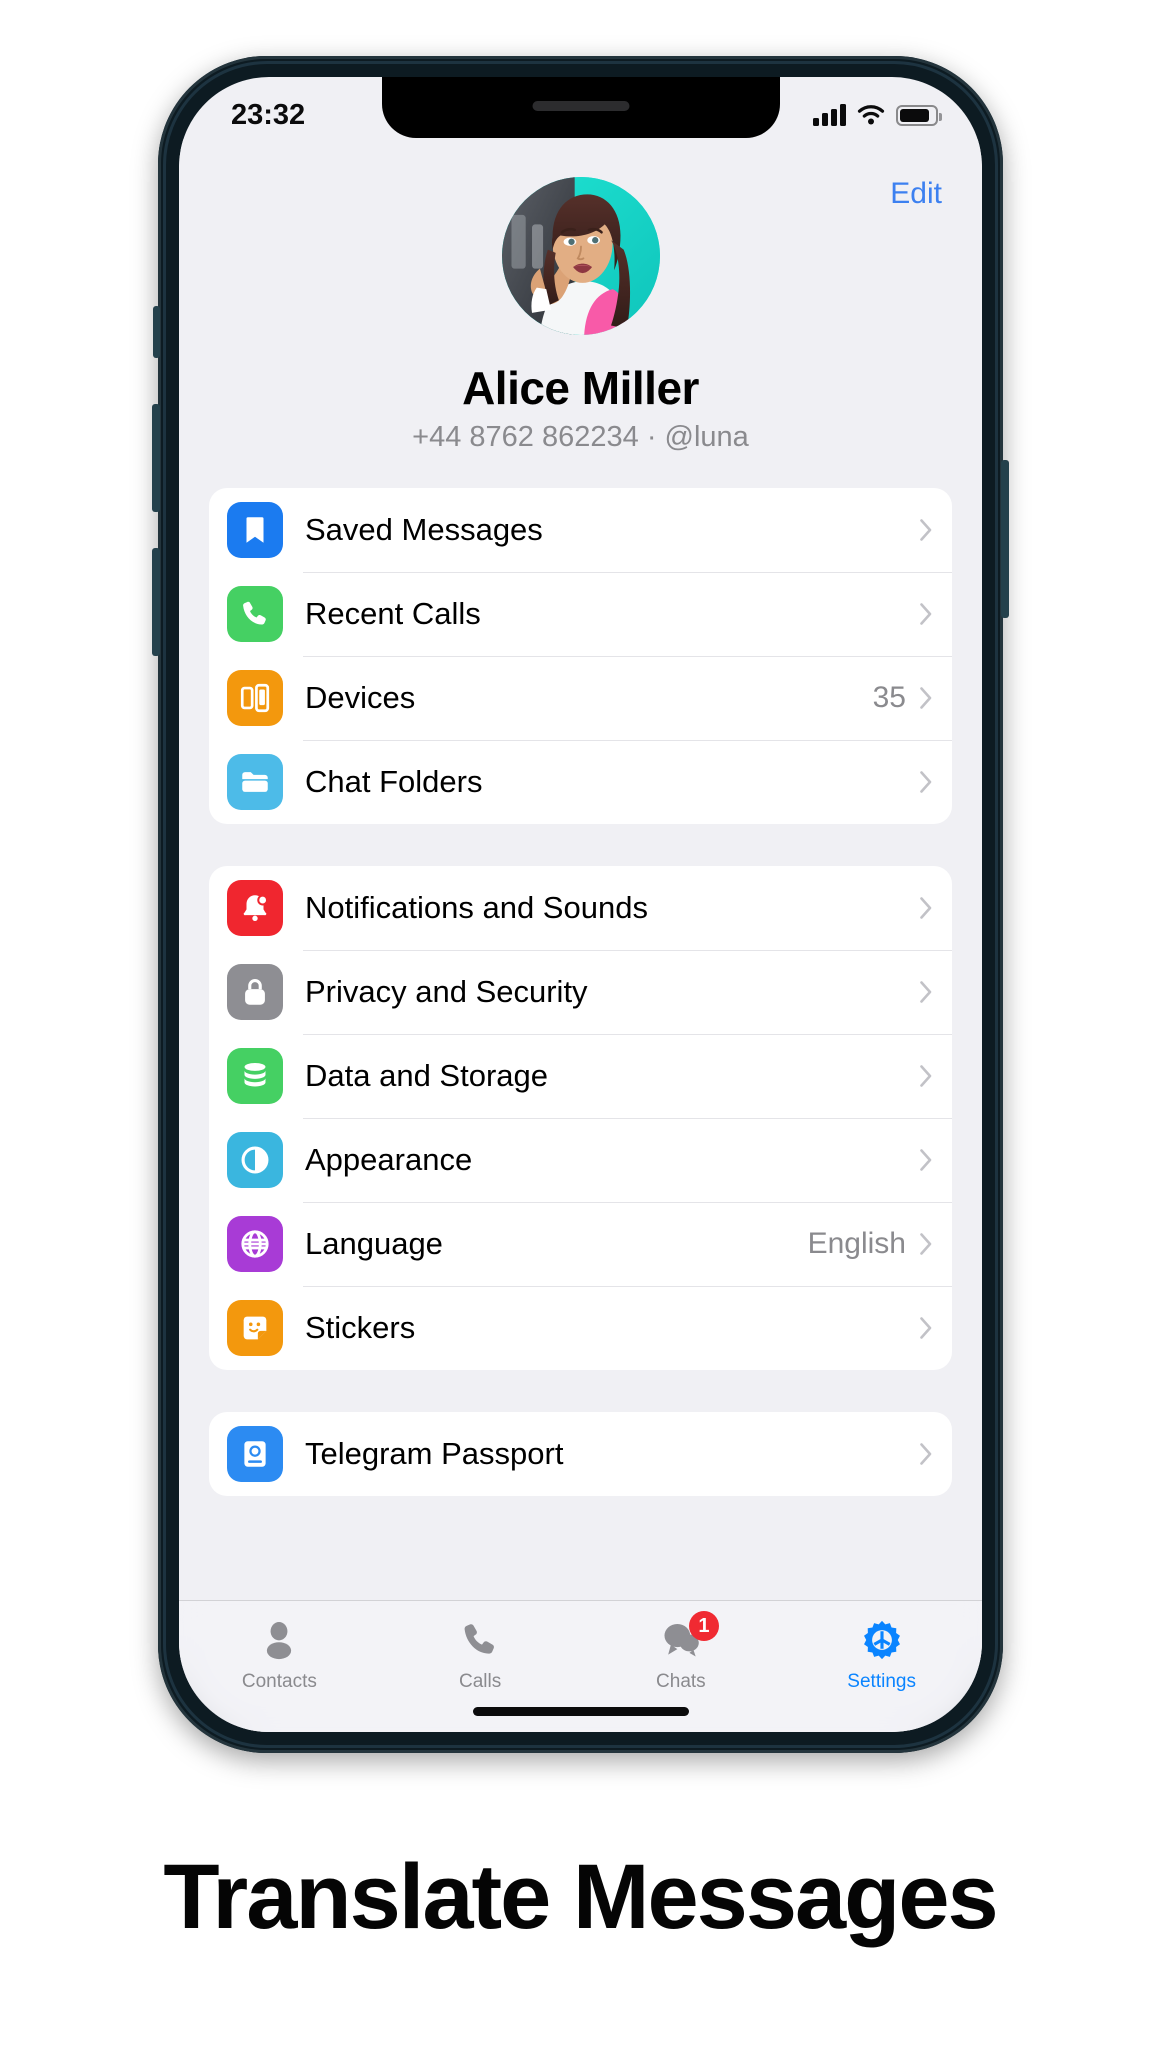  I want to click on profile-name: Alice Miller, so click(580, 388).